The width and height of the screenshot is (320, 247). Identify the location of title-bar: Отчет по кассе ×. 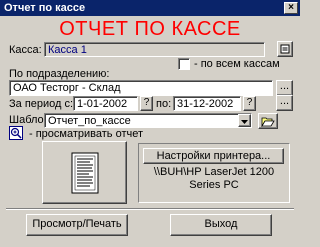
(150, 8).